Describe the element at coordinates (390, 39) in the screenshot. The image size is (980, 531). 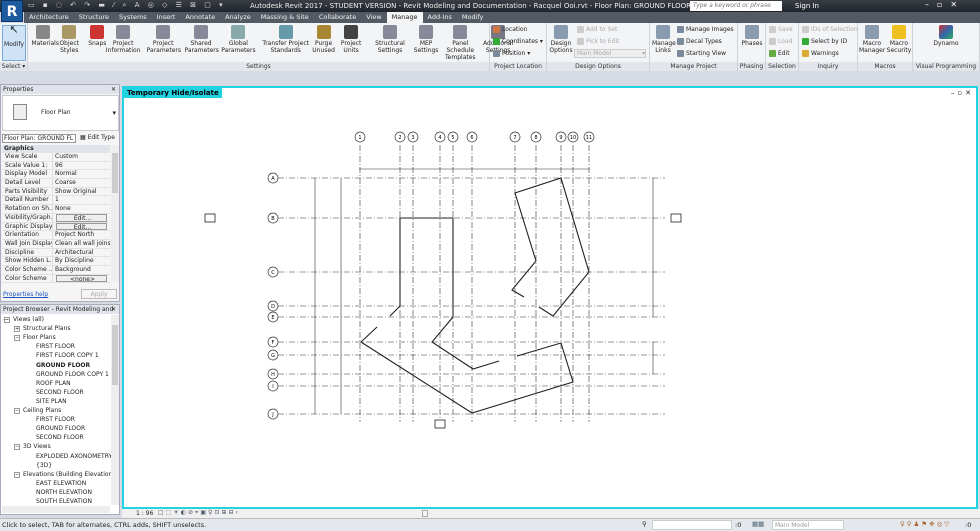
I see `structural-settings-button: Structural Settings` at that location.